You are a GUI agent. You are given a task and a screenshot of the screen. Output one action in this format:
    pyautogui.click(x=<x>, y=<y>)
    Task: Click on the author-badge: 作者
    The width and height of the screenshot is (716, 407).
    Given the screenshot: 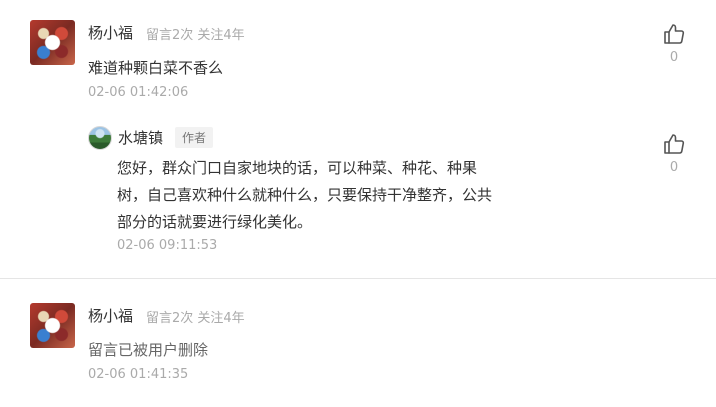 What is the action you would take?
    pyautogui.click(x=194, y=137)
    